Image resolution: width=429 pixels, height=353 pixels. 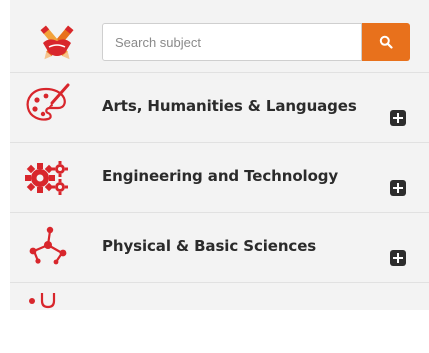 What do you see at coordinates (232, 42) in the screenshot?
I see `search-input` at bounding box center [232, 42].